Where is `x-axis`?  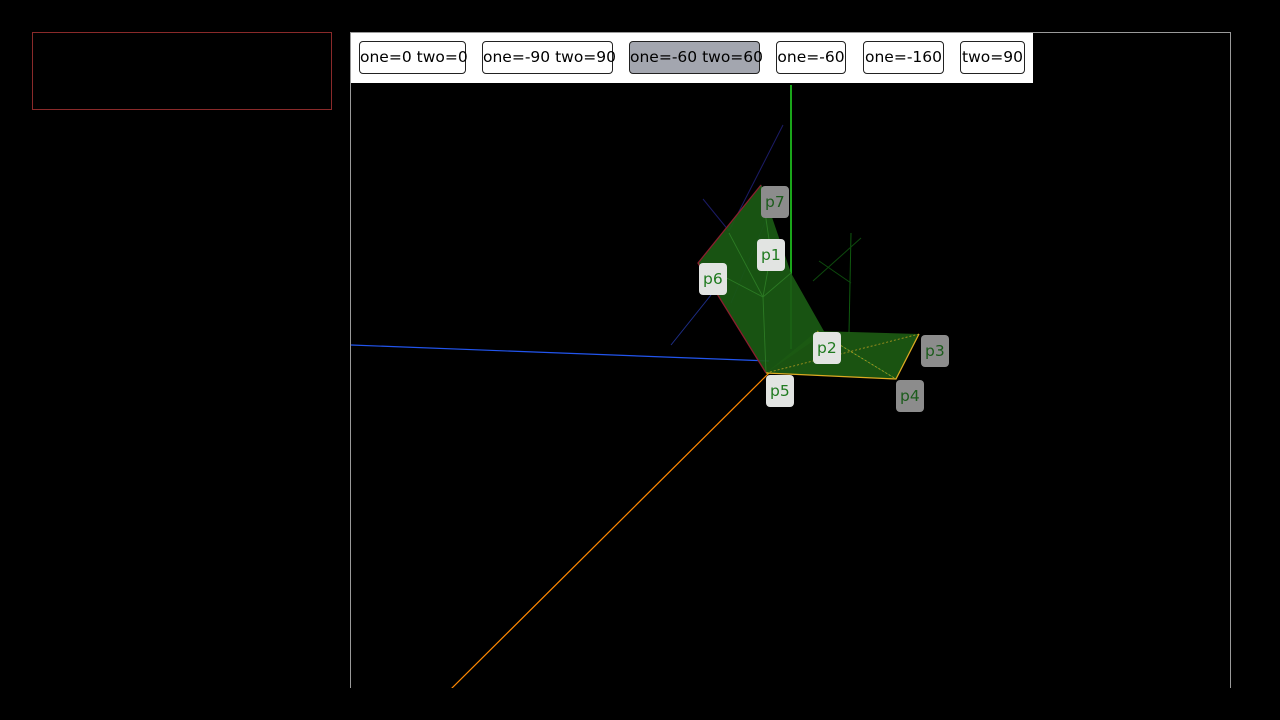 x-axis is located at coordinates (610, 530).